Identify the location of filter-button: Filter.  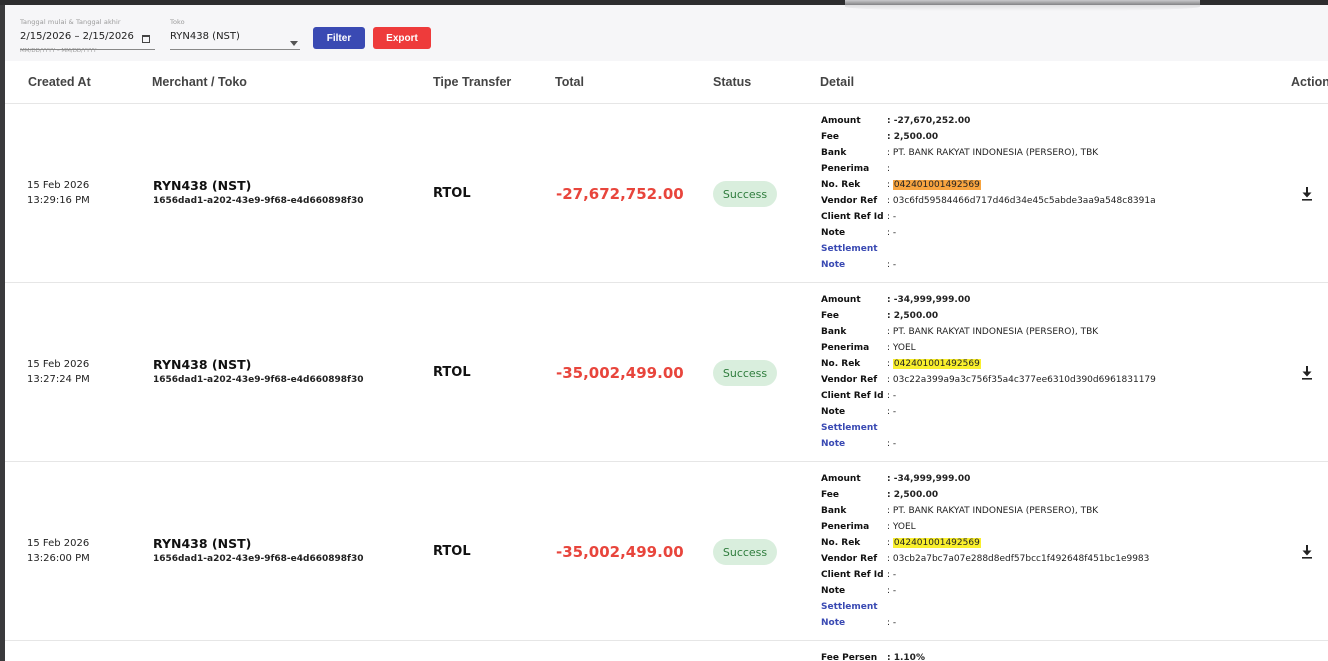
(339, 38).